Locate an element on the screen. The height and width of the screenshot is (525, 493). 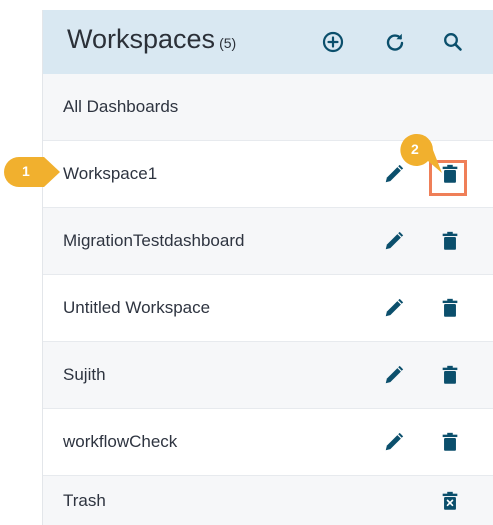
refresh-icon is located at coordinates (395, 42).